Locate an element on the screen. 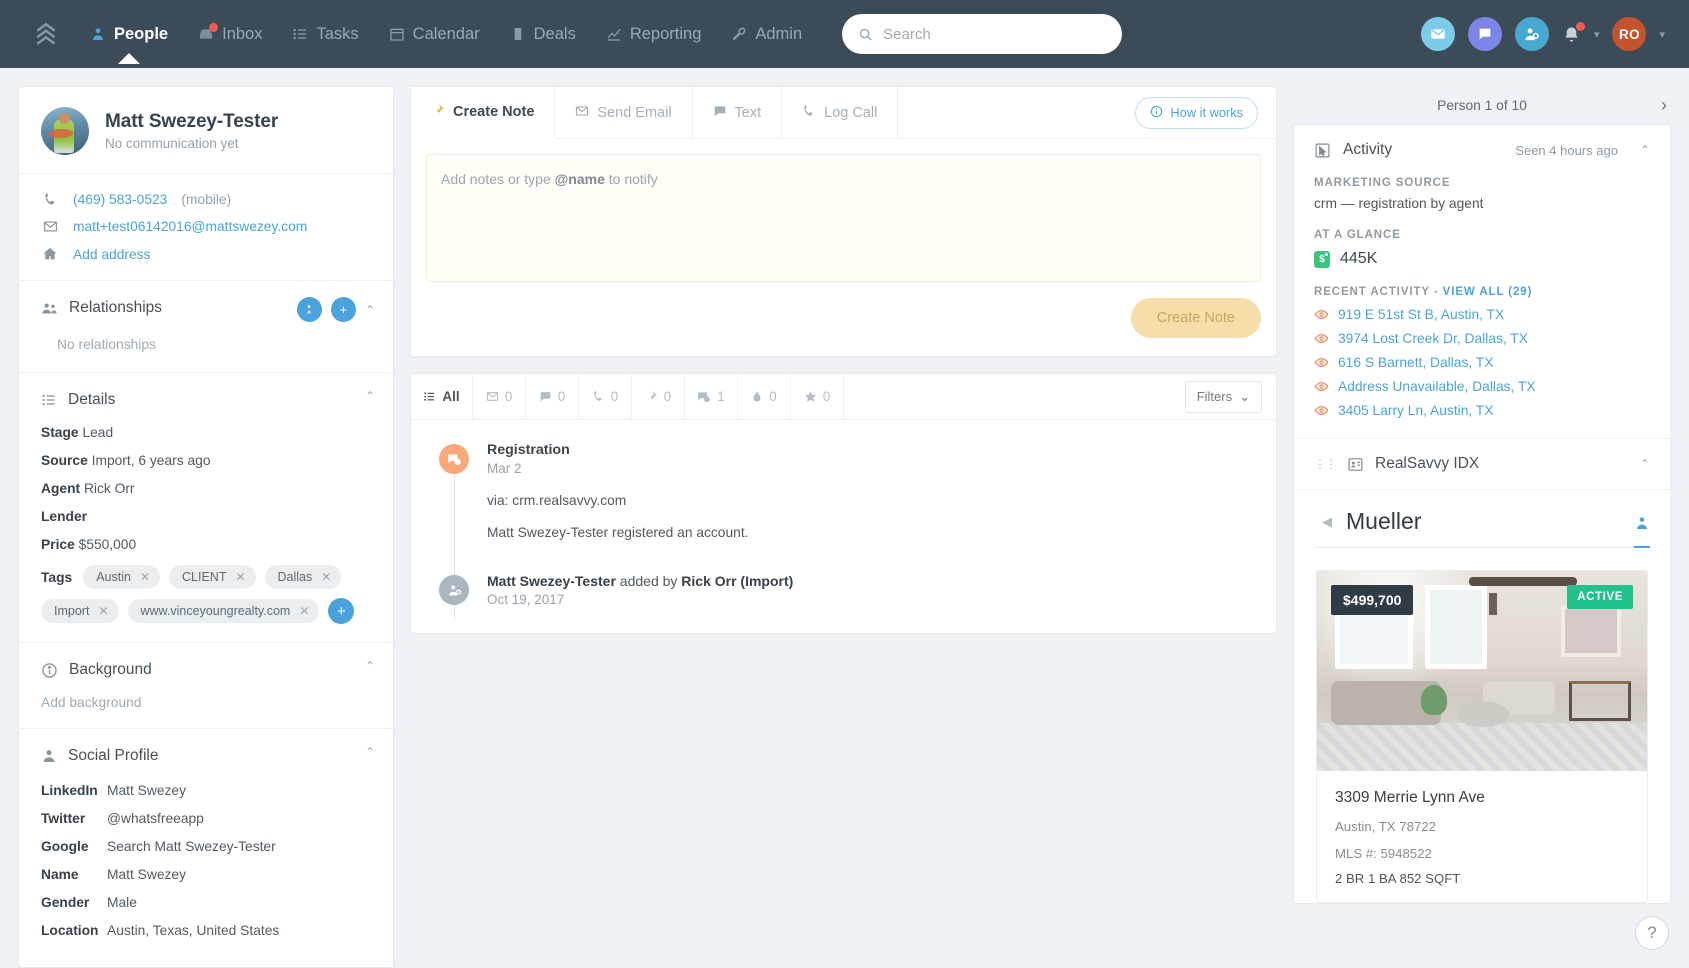 The height and width of the screenshot is (968, 1689). nav-item-calendar: Calendar is located at coordinates (434, 34).